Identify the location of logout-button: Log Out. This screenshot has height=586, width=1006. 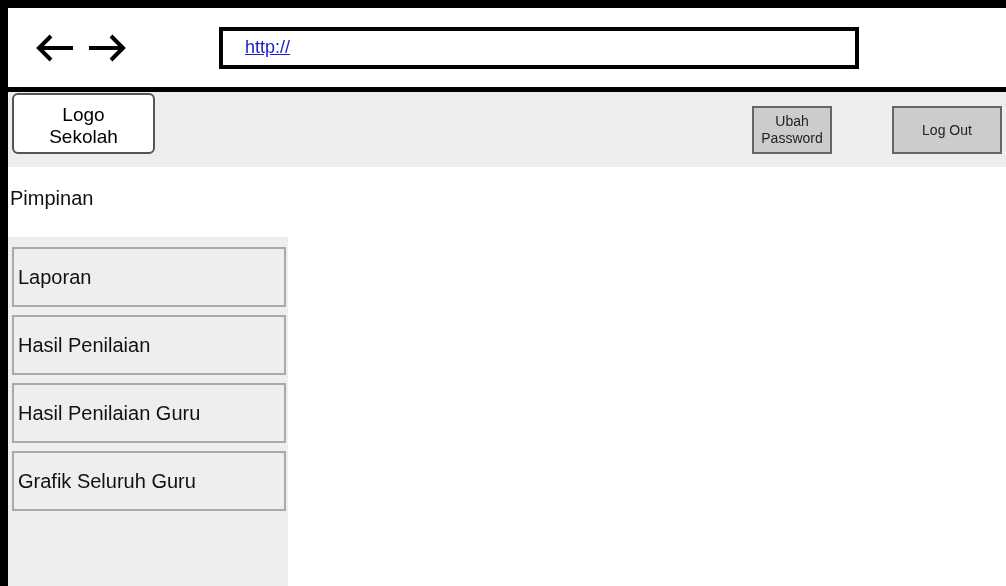
(947, 130).